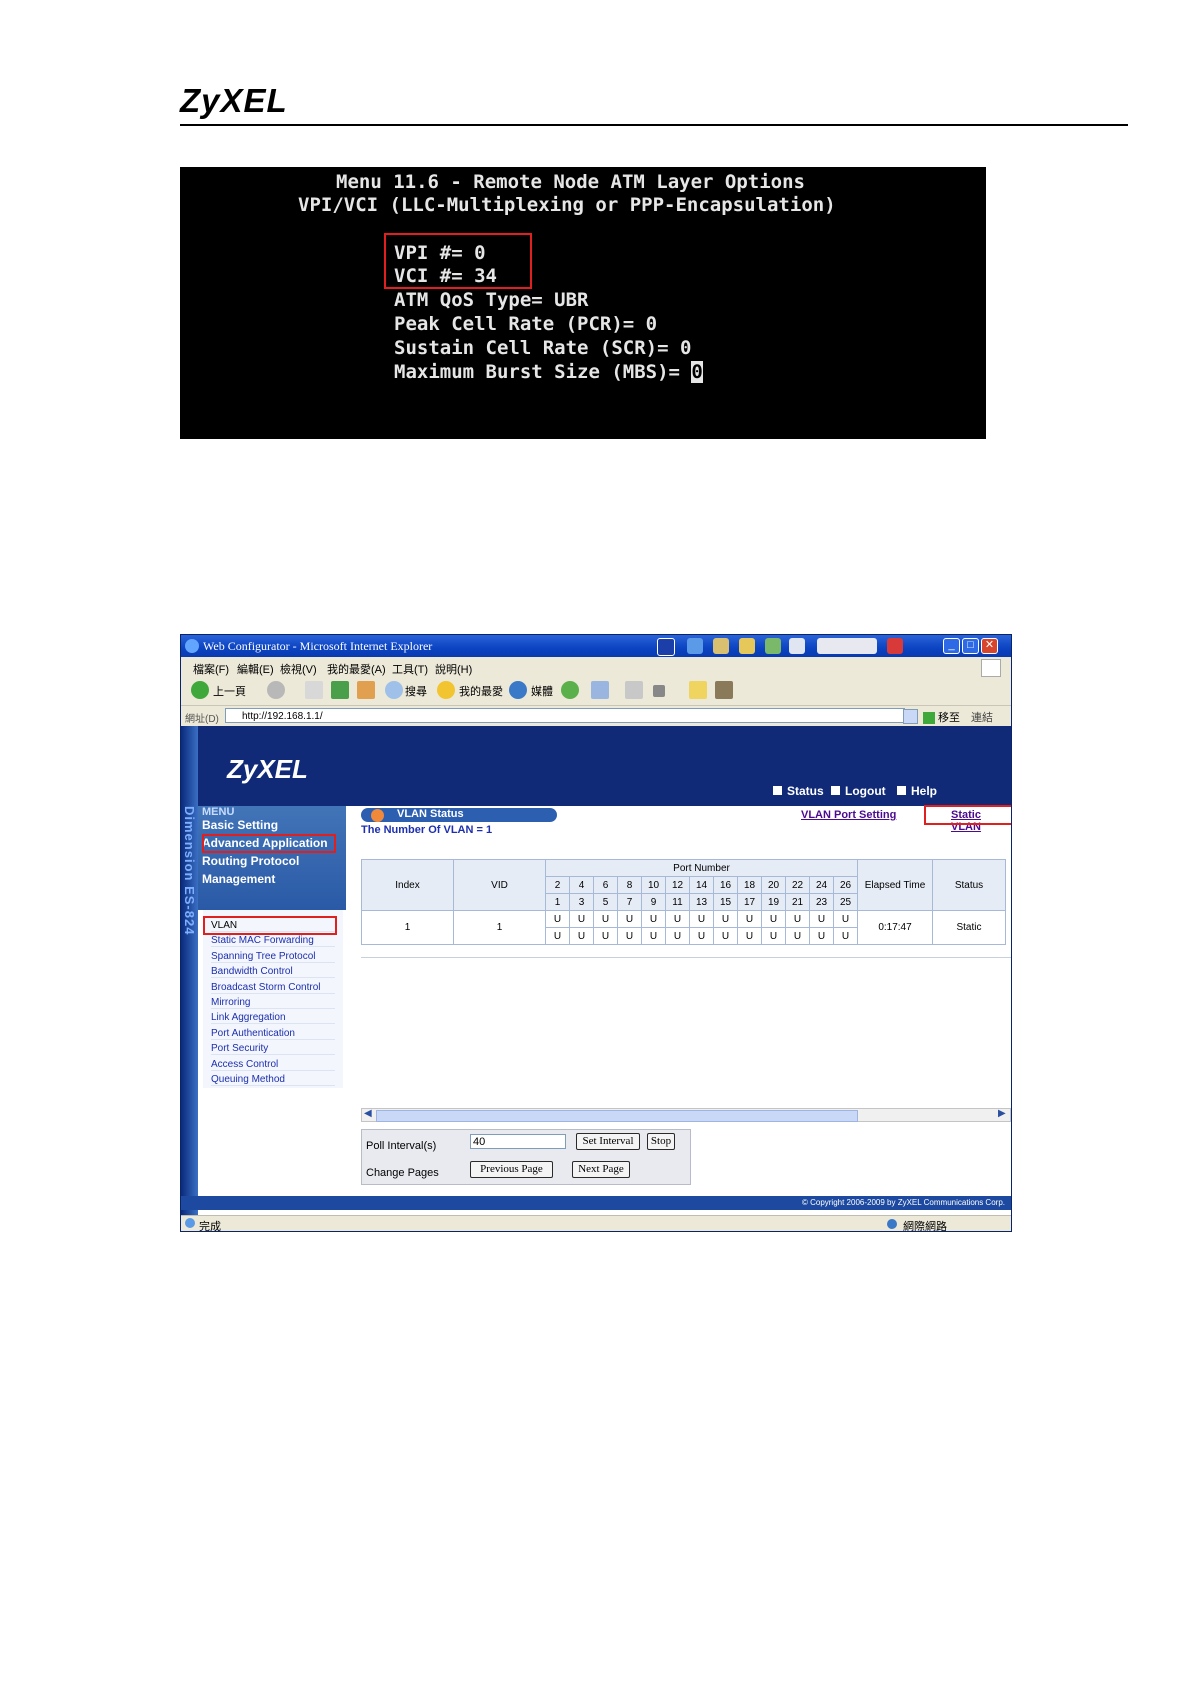  What do you see at coordinates (356, 669) in the screenshot?
I see `menu-favorites: 我的最愛(A)` at bounding box center [356, 669].